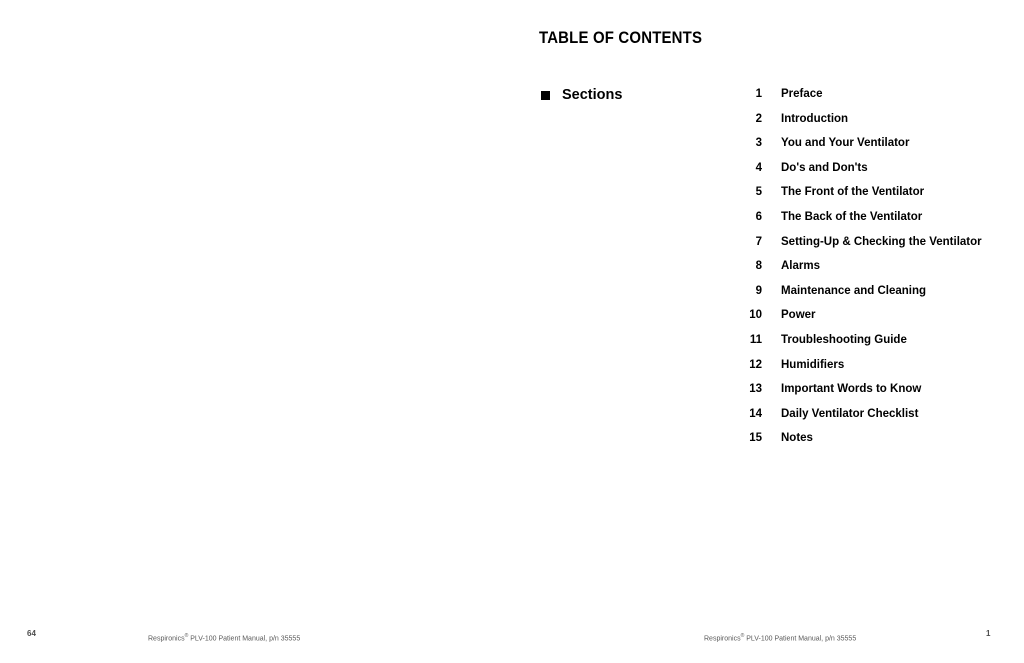  I want to click on toc-entry-number: 2, so click(758, 118).